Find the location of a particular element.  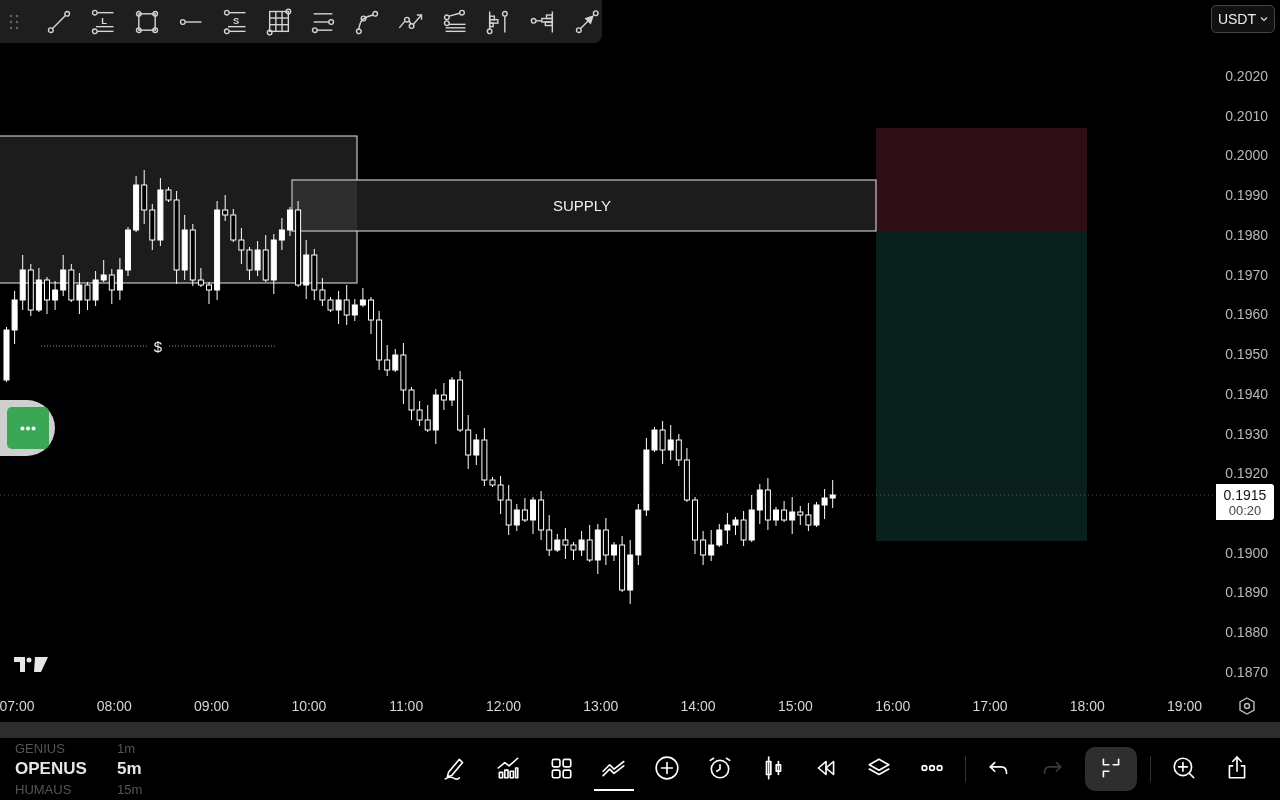

time-label: 17:00 is located at coordinates (990, 706).